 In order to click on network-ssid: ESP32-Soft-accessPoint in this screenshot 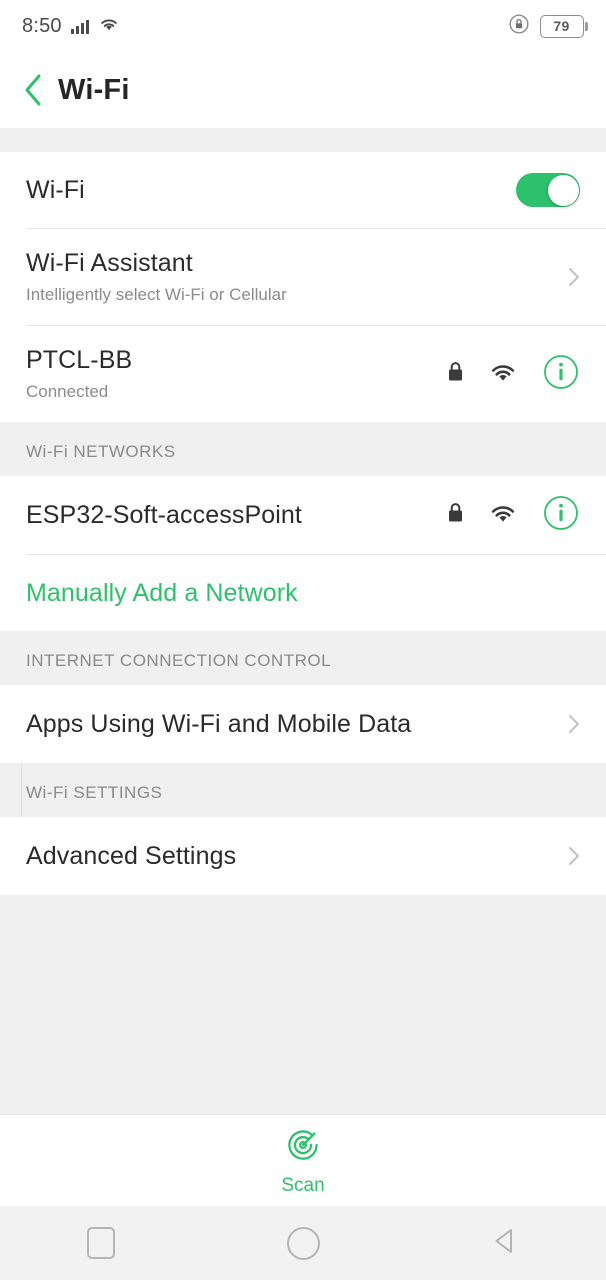, I will do `click(164, 515)`.